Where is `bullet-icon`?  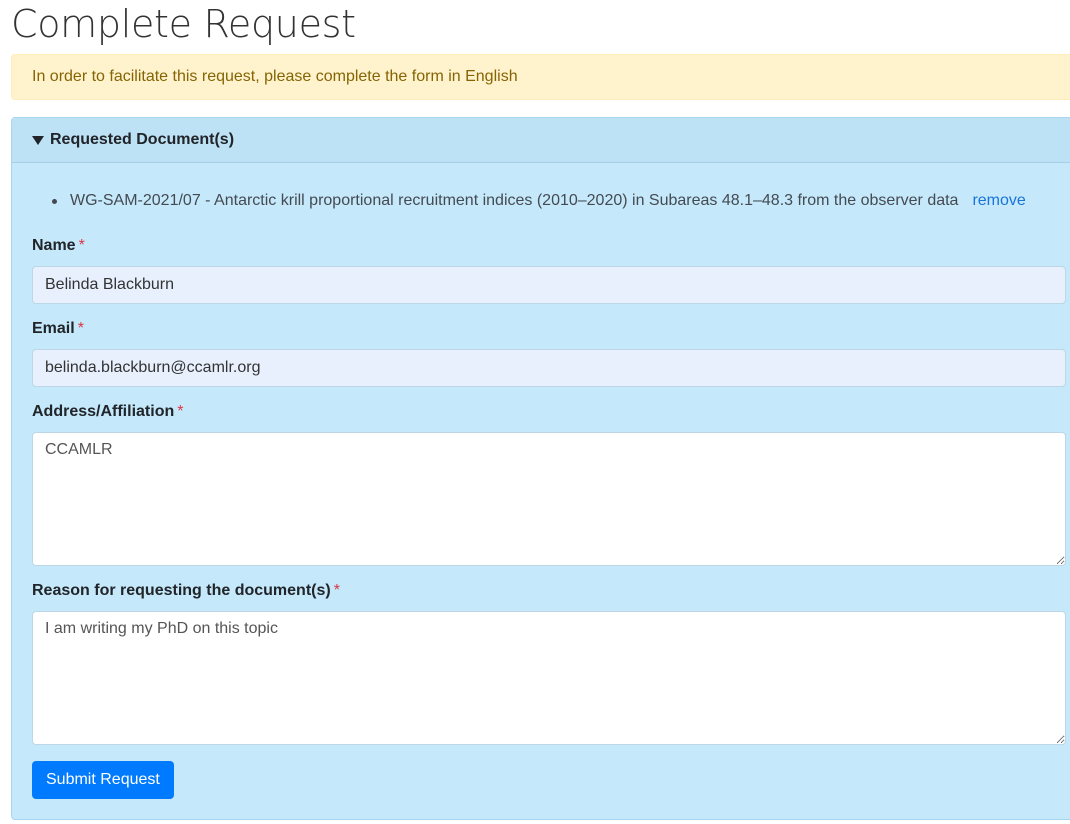 bullet-icon is located at coordinates (54, 201).